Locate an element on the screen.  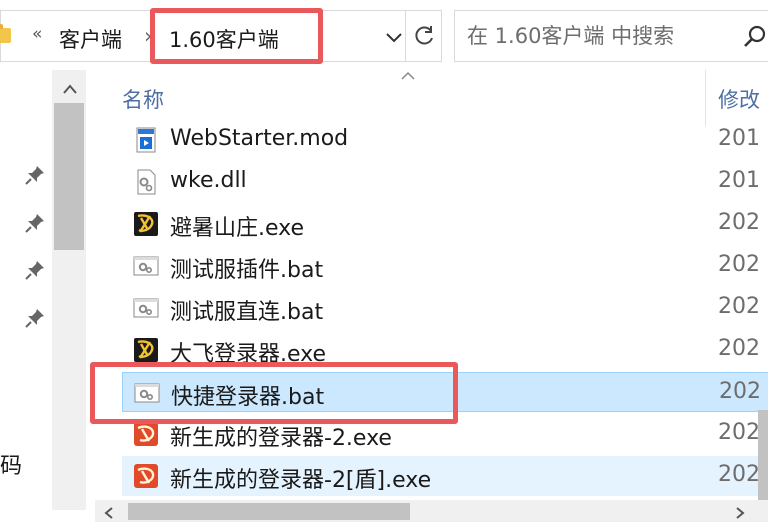
scroll-left-icon is located at coordinates (109, 514).